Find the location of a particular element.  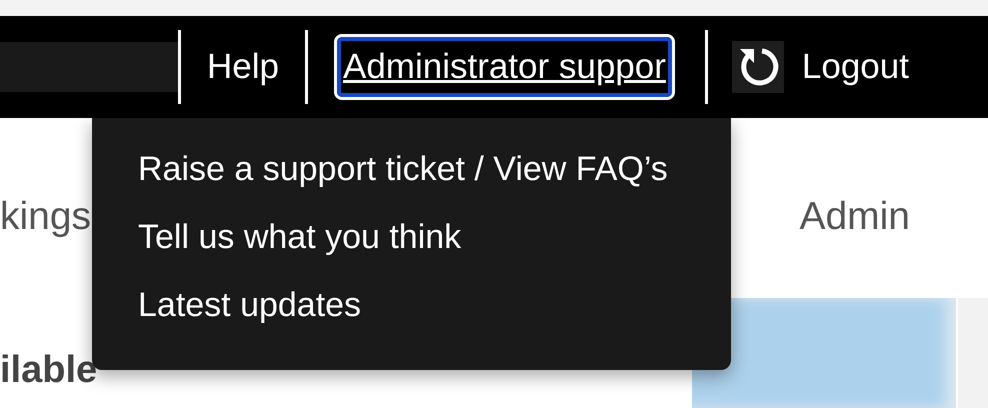

menu-item: Latest updates is located at coordinates (250, 305).